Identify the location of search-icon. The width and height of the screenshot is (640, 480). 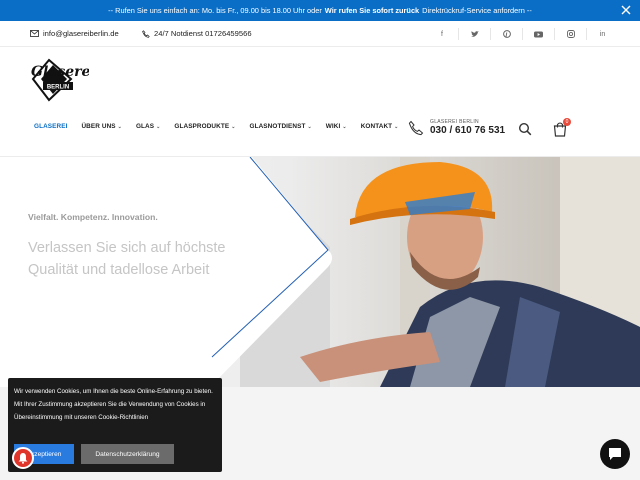
(525, 129).